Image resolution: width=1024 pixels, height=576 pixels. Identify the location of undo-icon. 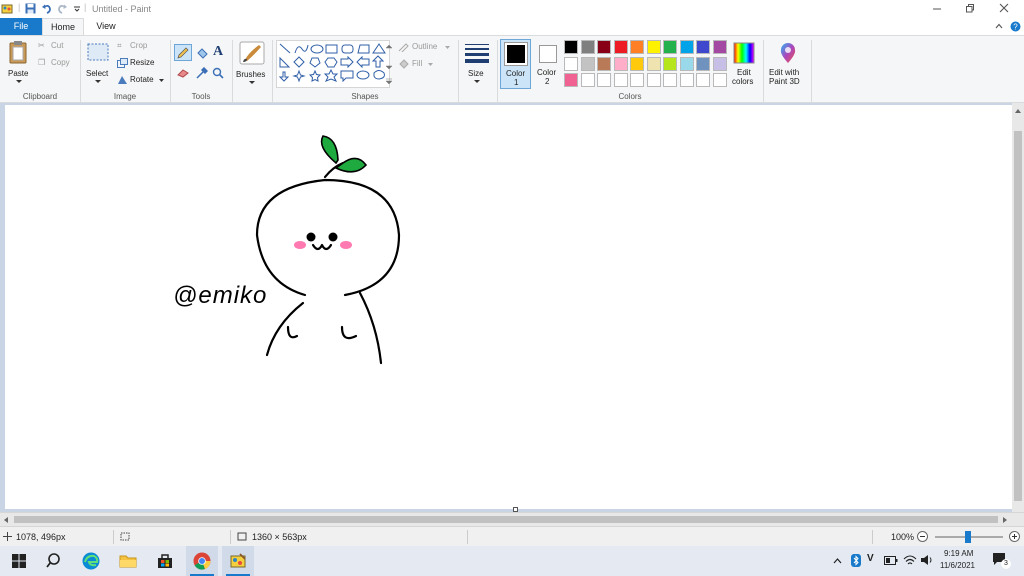
(46, 8).